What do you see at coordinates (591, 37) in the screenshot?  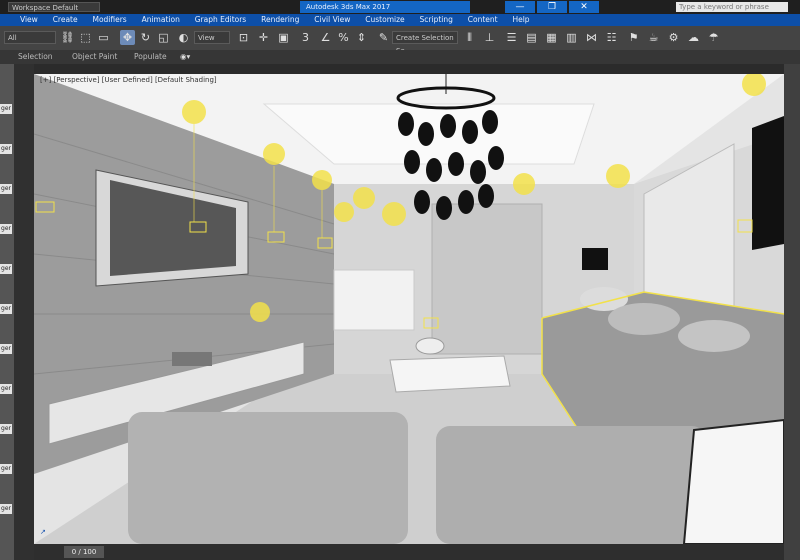 I see `material-editor-icon: ⋈` at bounding box center [591, 37].